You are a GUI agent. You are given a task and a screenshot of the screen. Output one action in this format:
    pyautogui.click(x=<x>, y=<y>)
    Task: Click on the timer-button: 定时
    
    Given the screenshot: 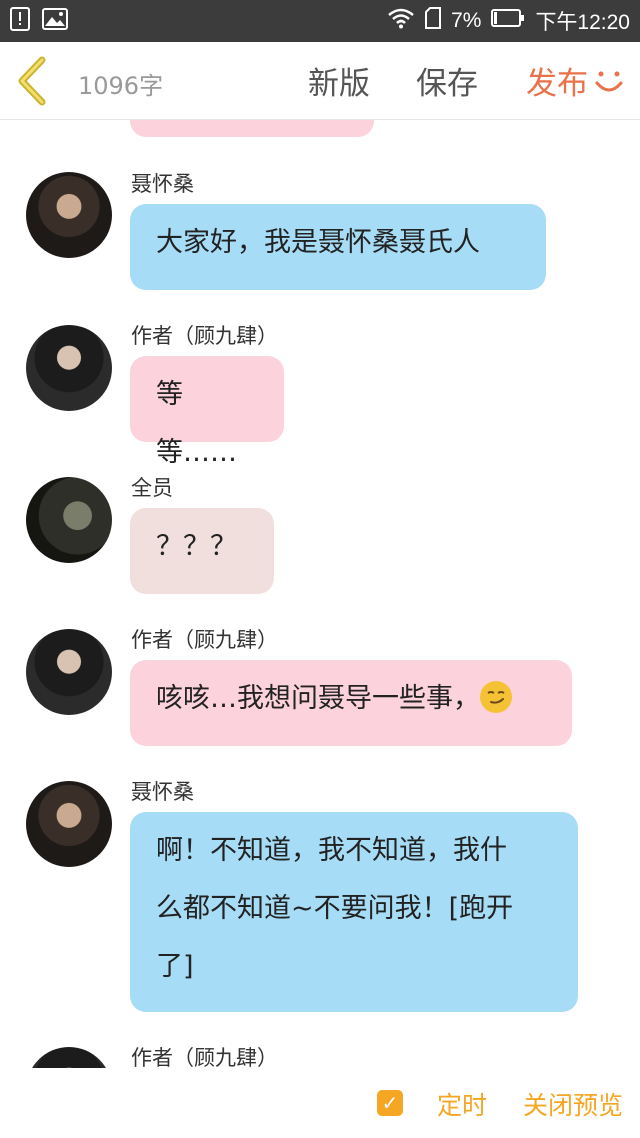 What is the action you would take?
    pyautogui.click(x=462, y=1104)
    